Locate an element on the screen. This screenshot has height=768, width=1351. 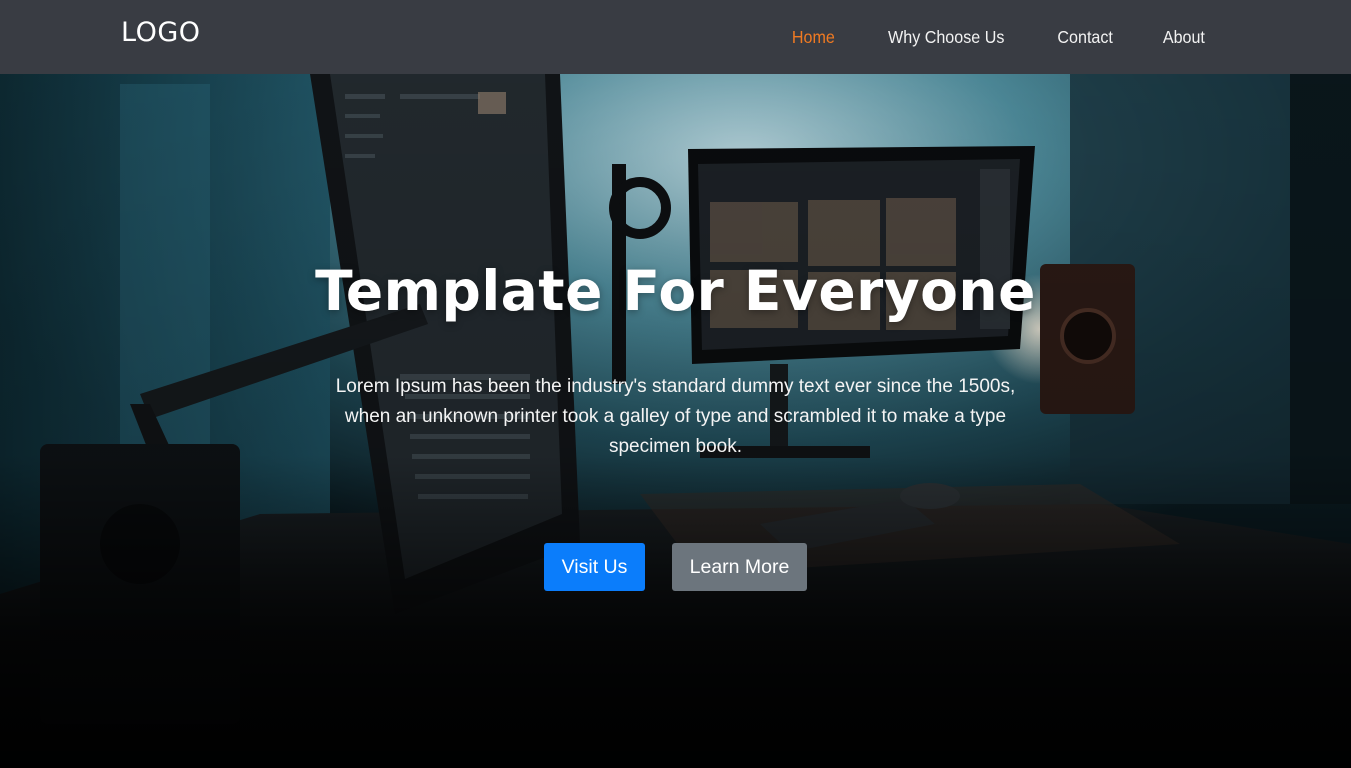
nav-links: Home Why Choose Us Contact About is located at coordinates (998, 37).